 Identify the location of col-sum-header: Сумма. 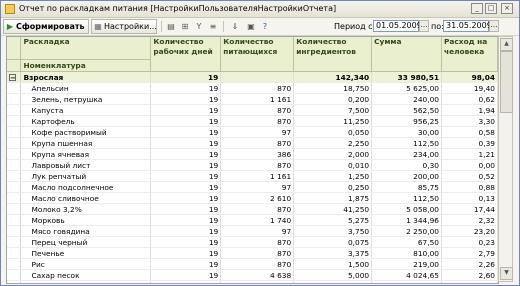
(407, 54).